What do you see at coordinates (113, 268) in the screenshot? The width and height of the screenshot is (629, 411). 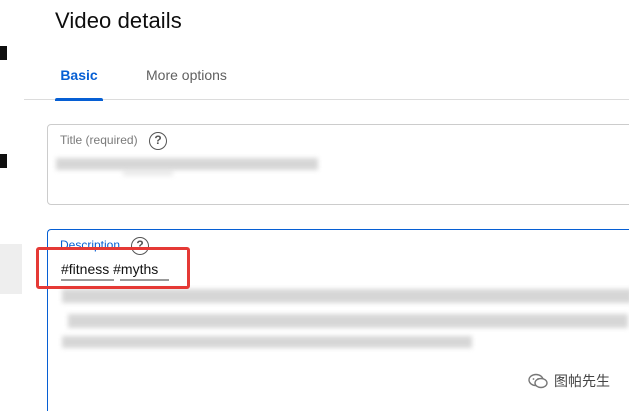 I see `highlight-box` at bounding box center [113, 268].